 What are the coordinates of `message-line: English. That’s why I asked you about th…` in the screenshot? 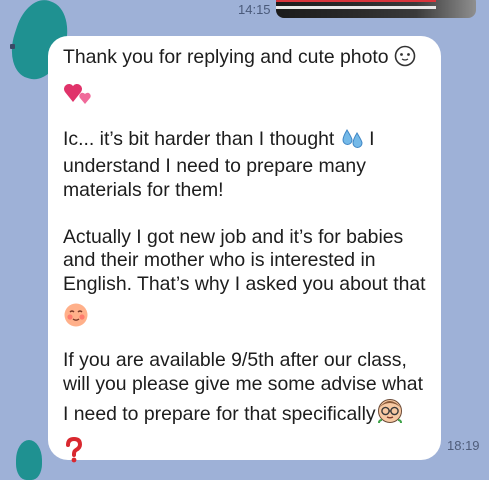 It's located at (244, 283).